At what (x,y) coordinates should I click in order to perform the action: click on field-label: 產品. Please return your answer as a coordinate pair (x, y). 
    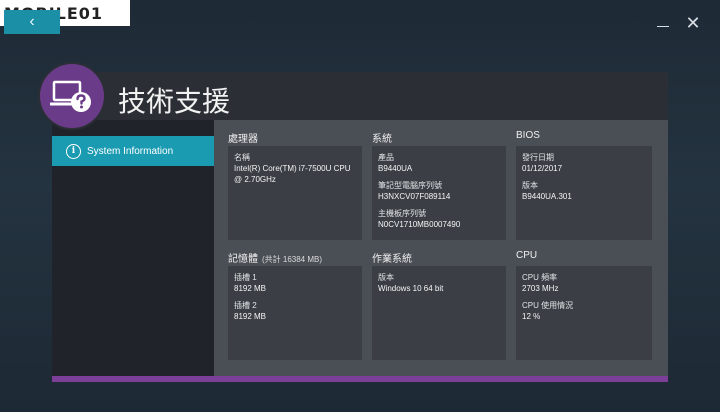
    Looking at the image, I should click on (386, 157).